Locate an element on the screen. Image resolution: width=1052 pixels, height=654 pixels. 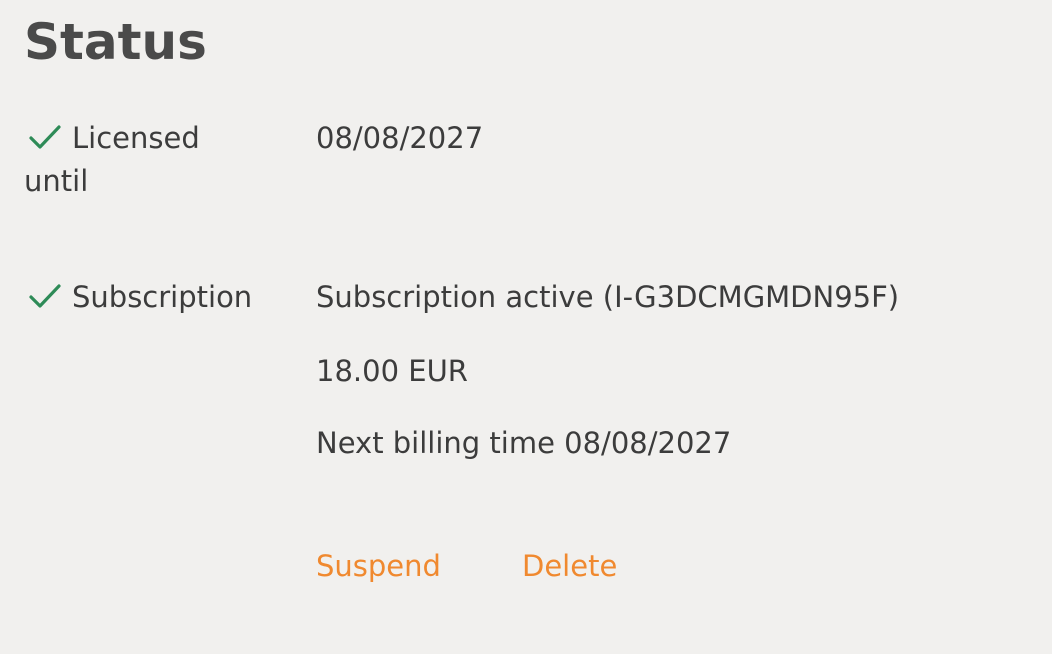
subscription-label: Subscription is located at coordinates (159, 297).